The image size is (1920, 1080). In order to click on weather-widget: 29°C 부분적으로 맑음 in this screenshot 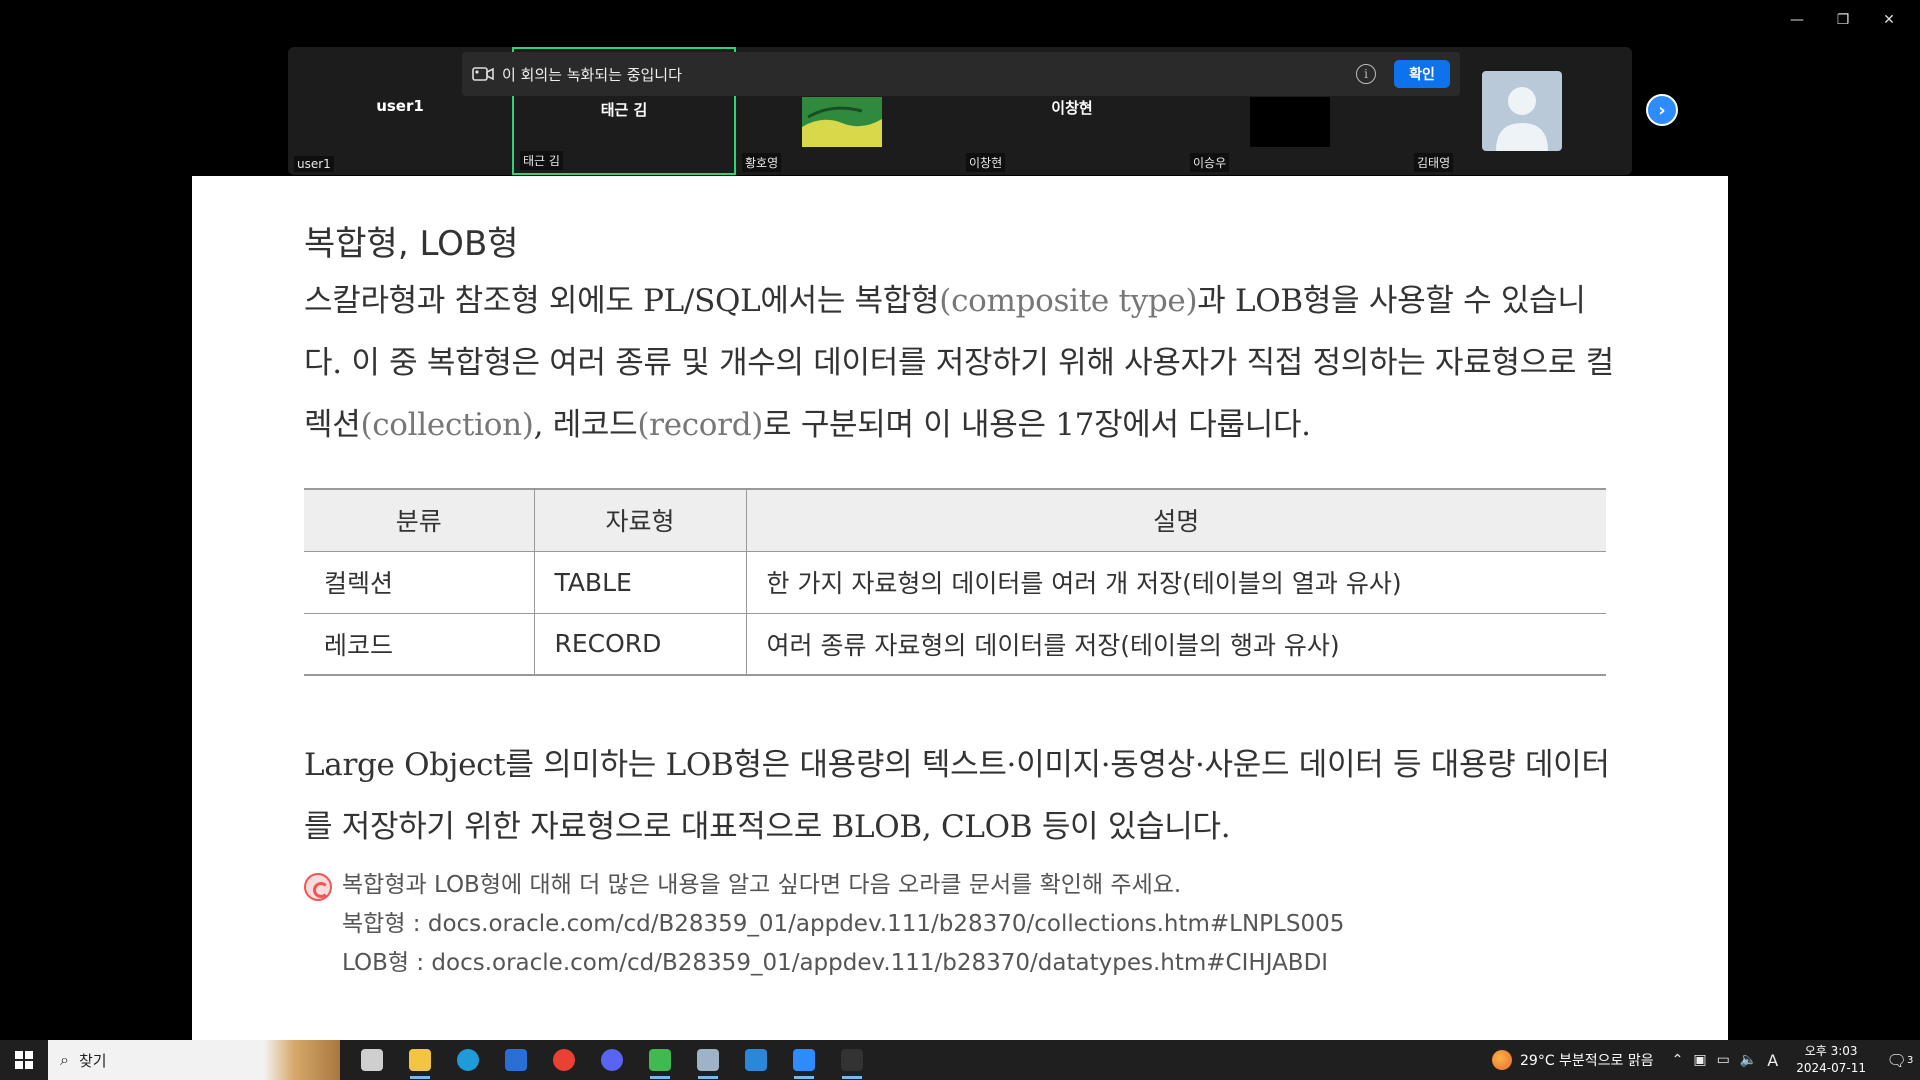, I will do `click(1573, 1060)`.